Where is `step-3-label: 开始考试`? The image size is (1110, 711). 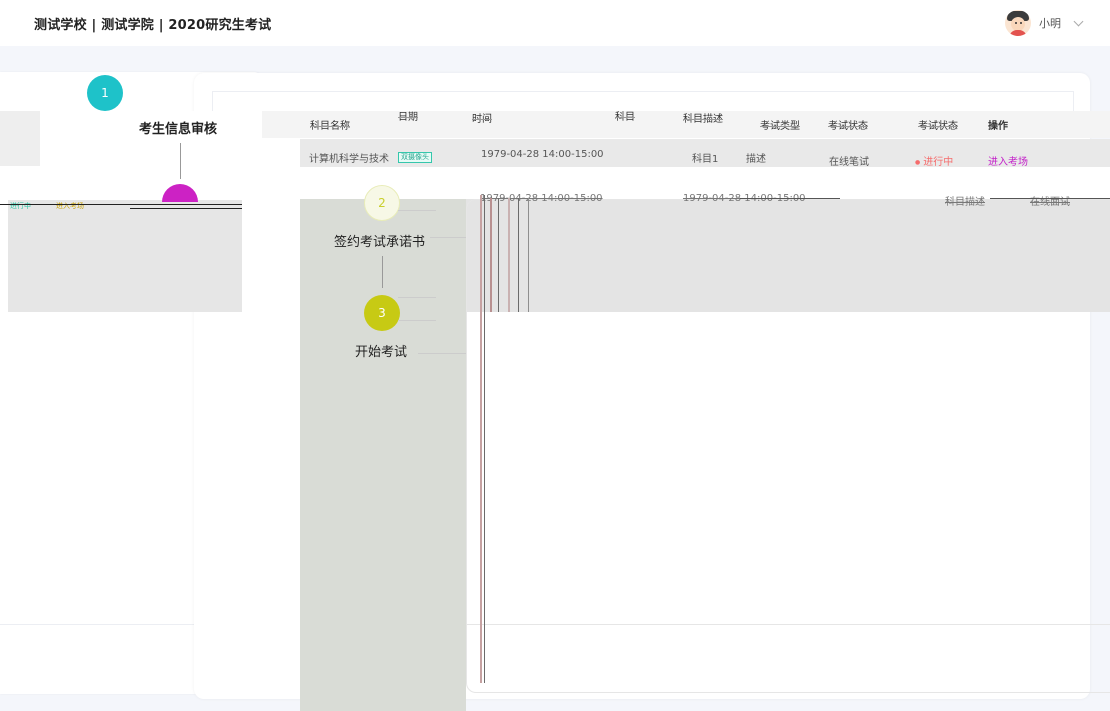 step-3-label: 开始考试 is located at coordinates (381, 352).